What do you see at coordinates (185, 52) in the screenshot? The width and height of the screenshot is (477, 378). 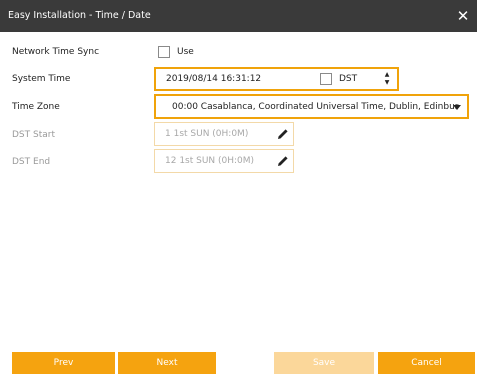 I see `network-time-sync-use-label: Use` at bounding box center [185, 52].